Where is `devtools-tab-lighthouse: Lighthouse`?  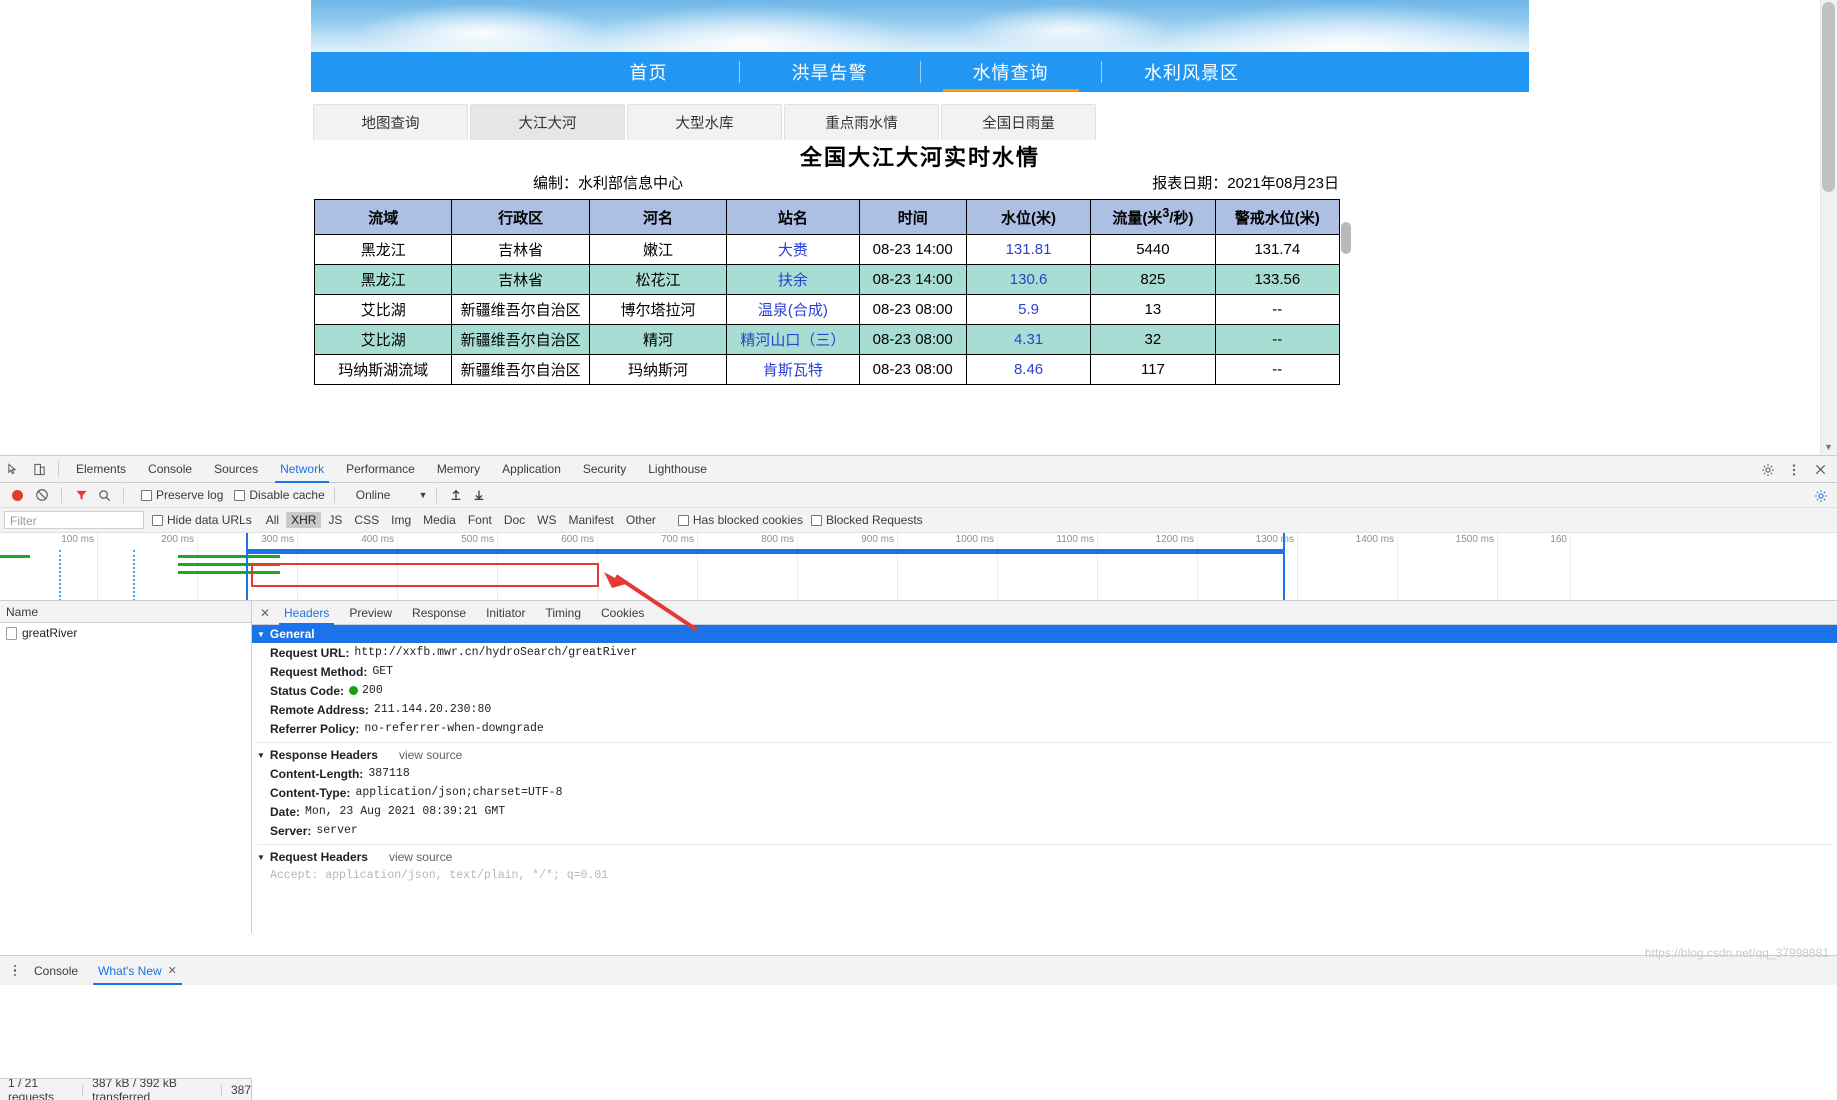 devtools-tab-lighthouse: Lighthouse is located at coordinates (677, 469).